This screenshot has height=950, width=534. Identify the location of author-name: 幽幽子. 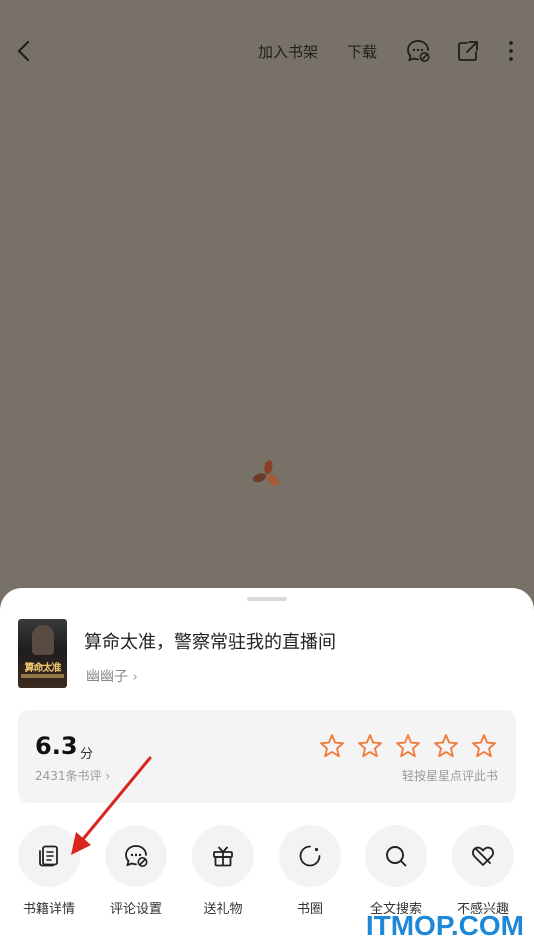
(107, 677).